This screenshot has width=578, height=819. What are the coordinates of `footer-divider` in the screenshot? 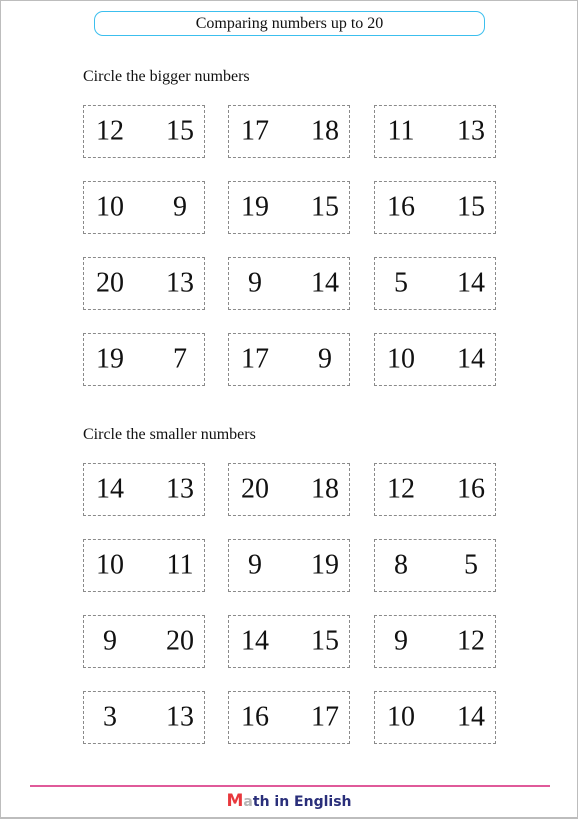 It's located at (290, 786).